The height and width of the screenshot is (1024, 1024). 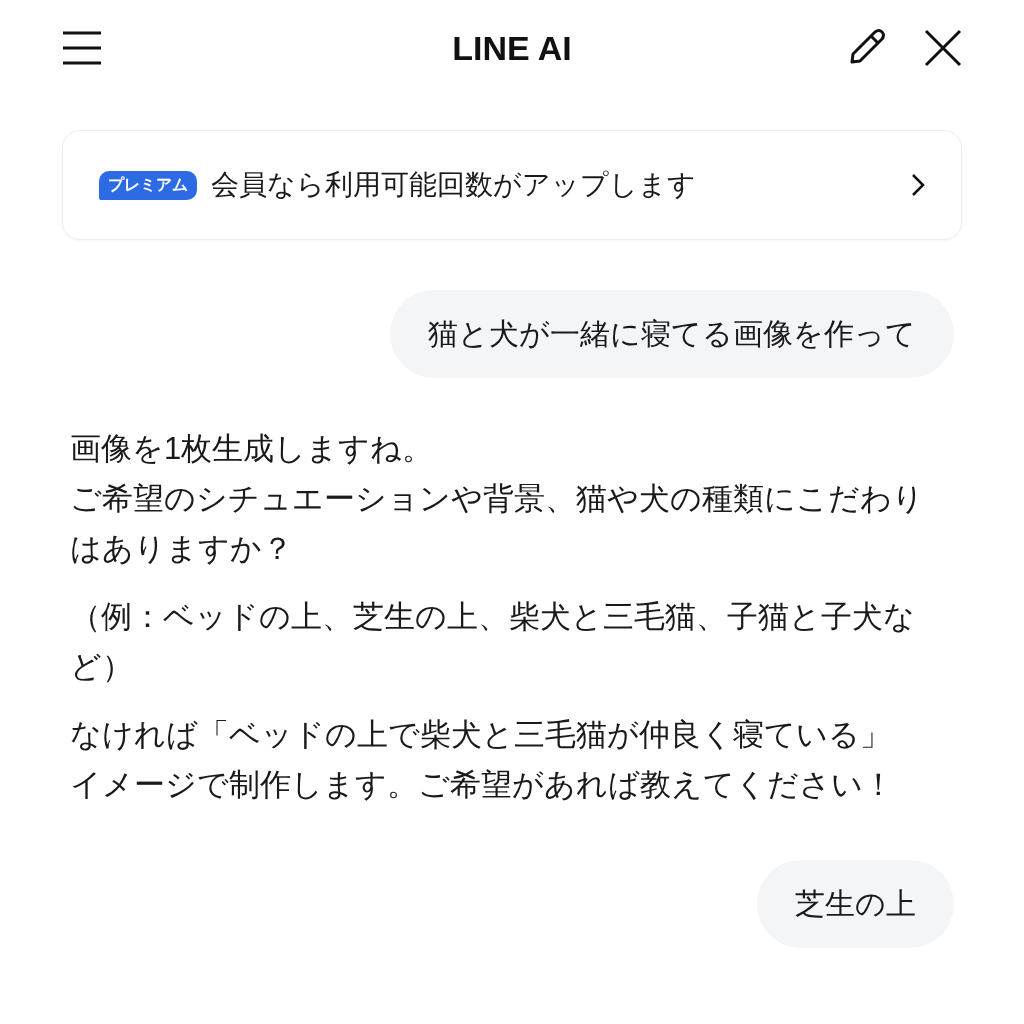 What do you see at coordinates (82, 48) in the screenshot?
I see `menu-icon` at bounding box center [82, 48].